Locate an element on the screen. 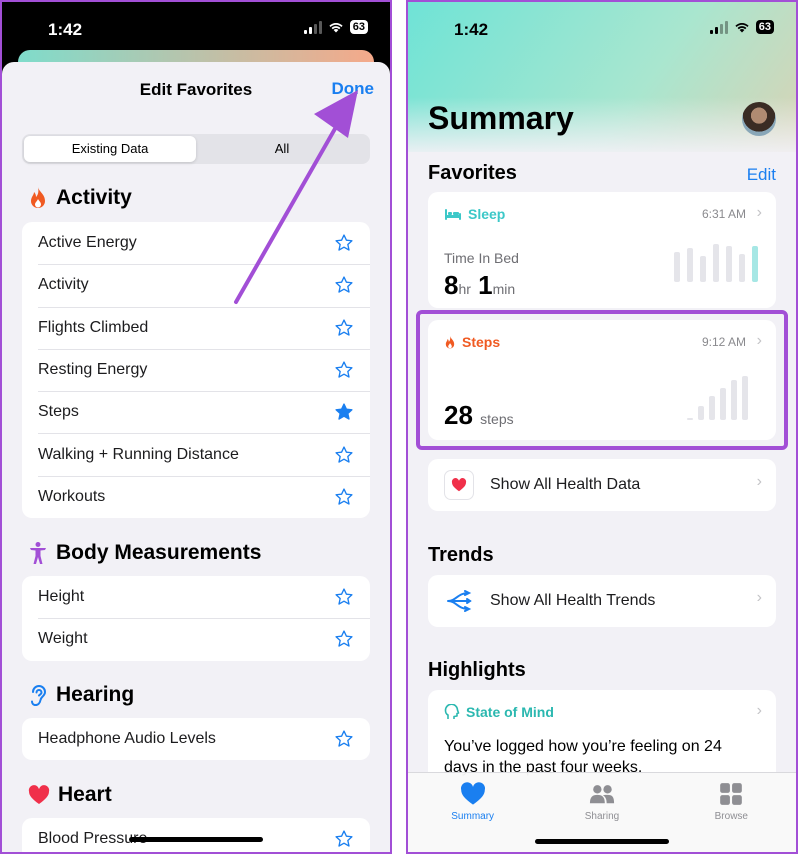  tab-label: Sharing is located at coordinates (602, 816).